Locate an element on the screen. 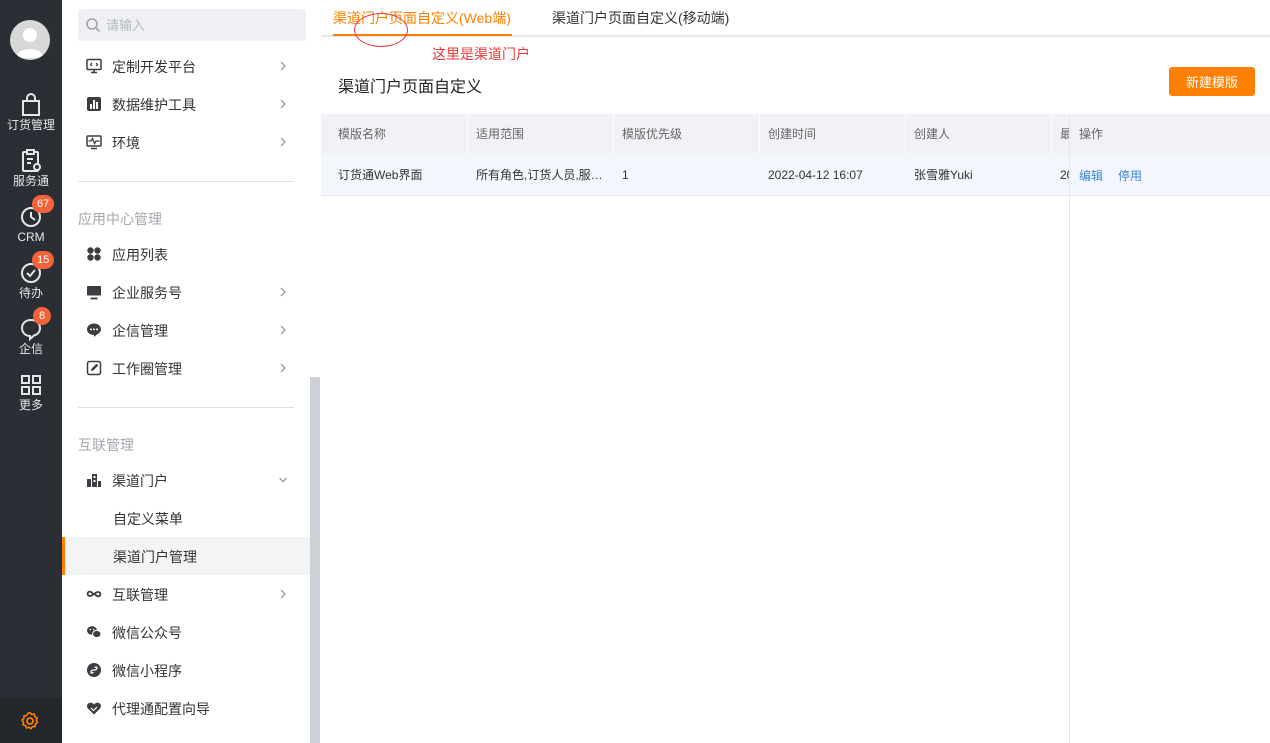 The height and width of the screenshot is (743, 1270). column-header-priority: 模版优先级 is located at coordinates (652, 134).